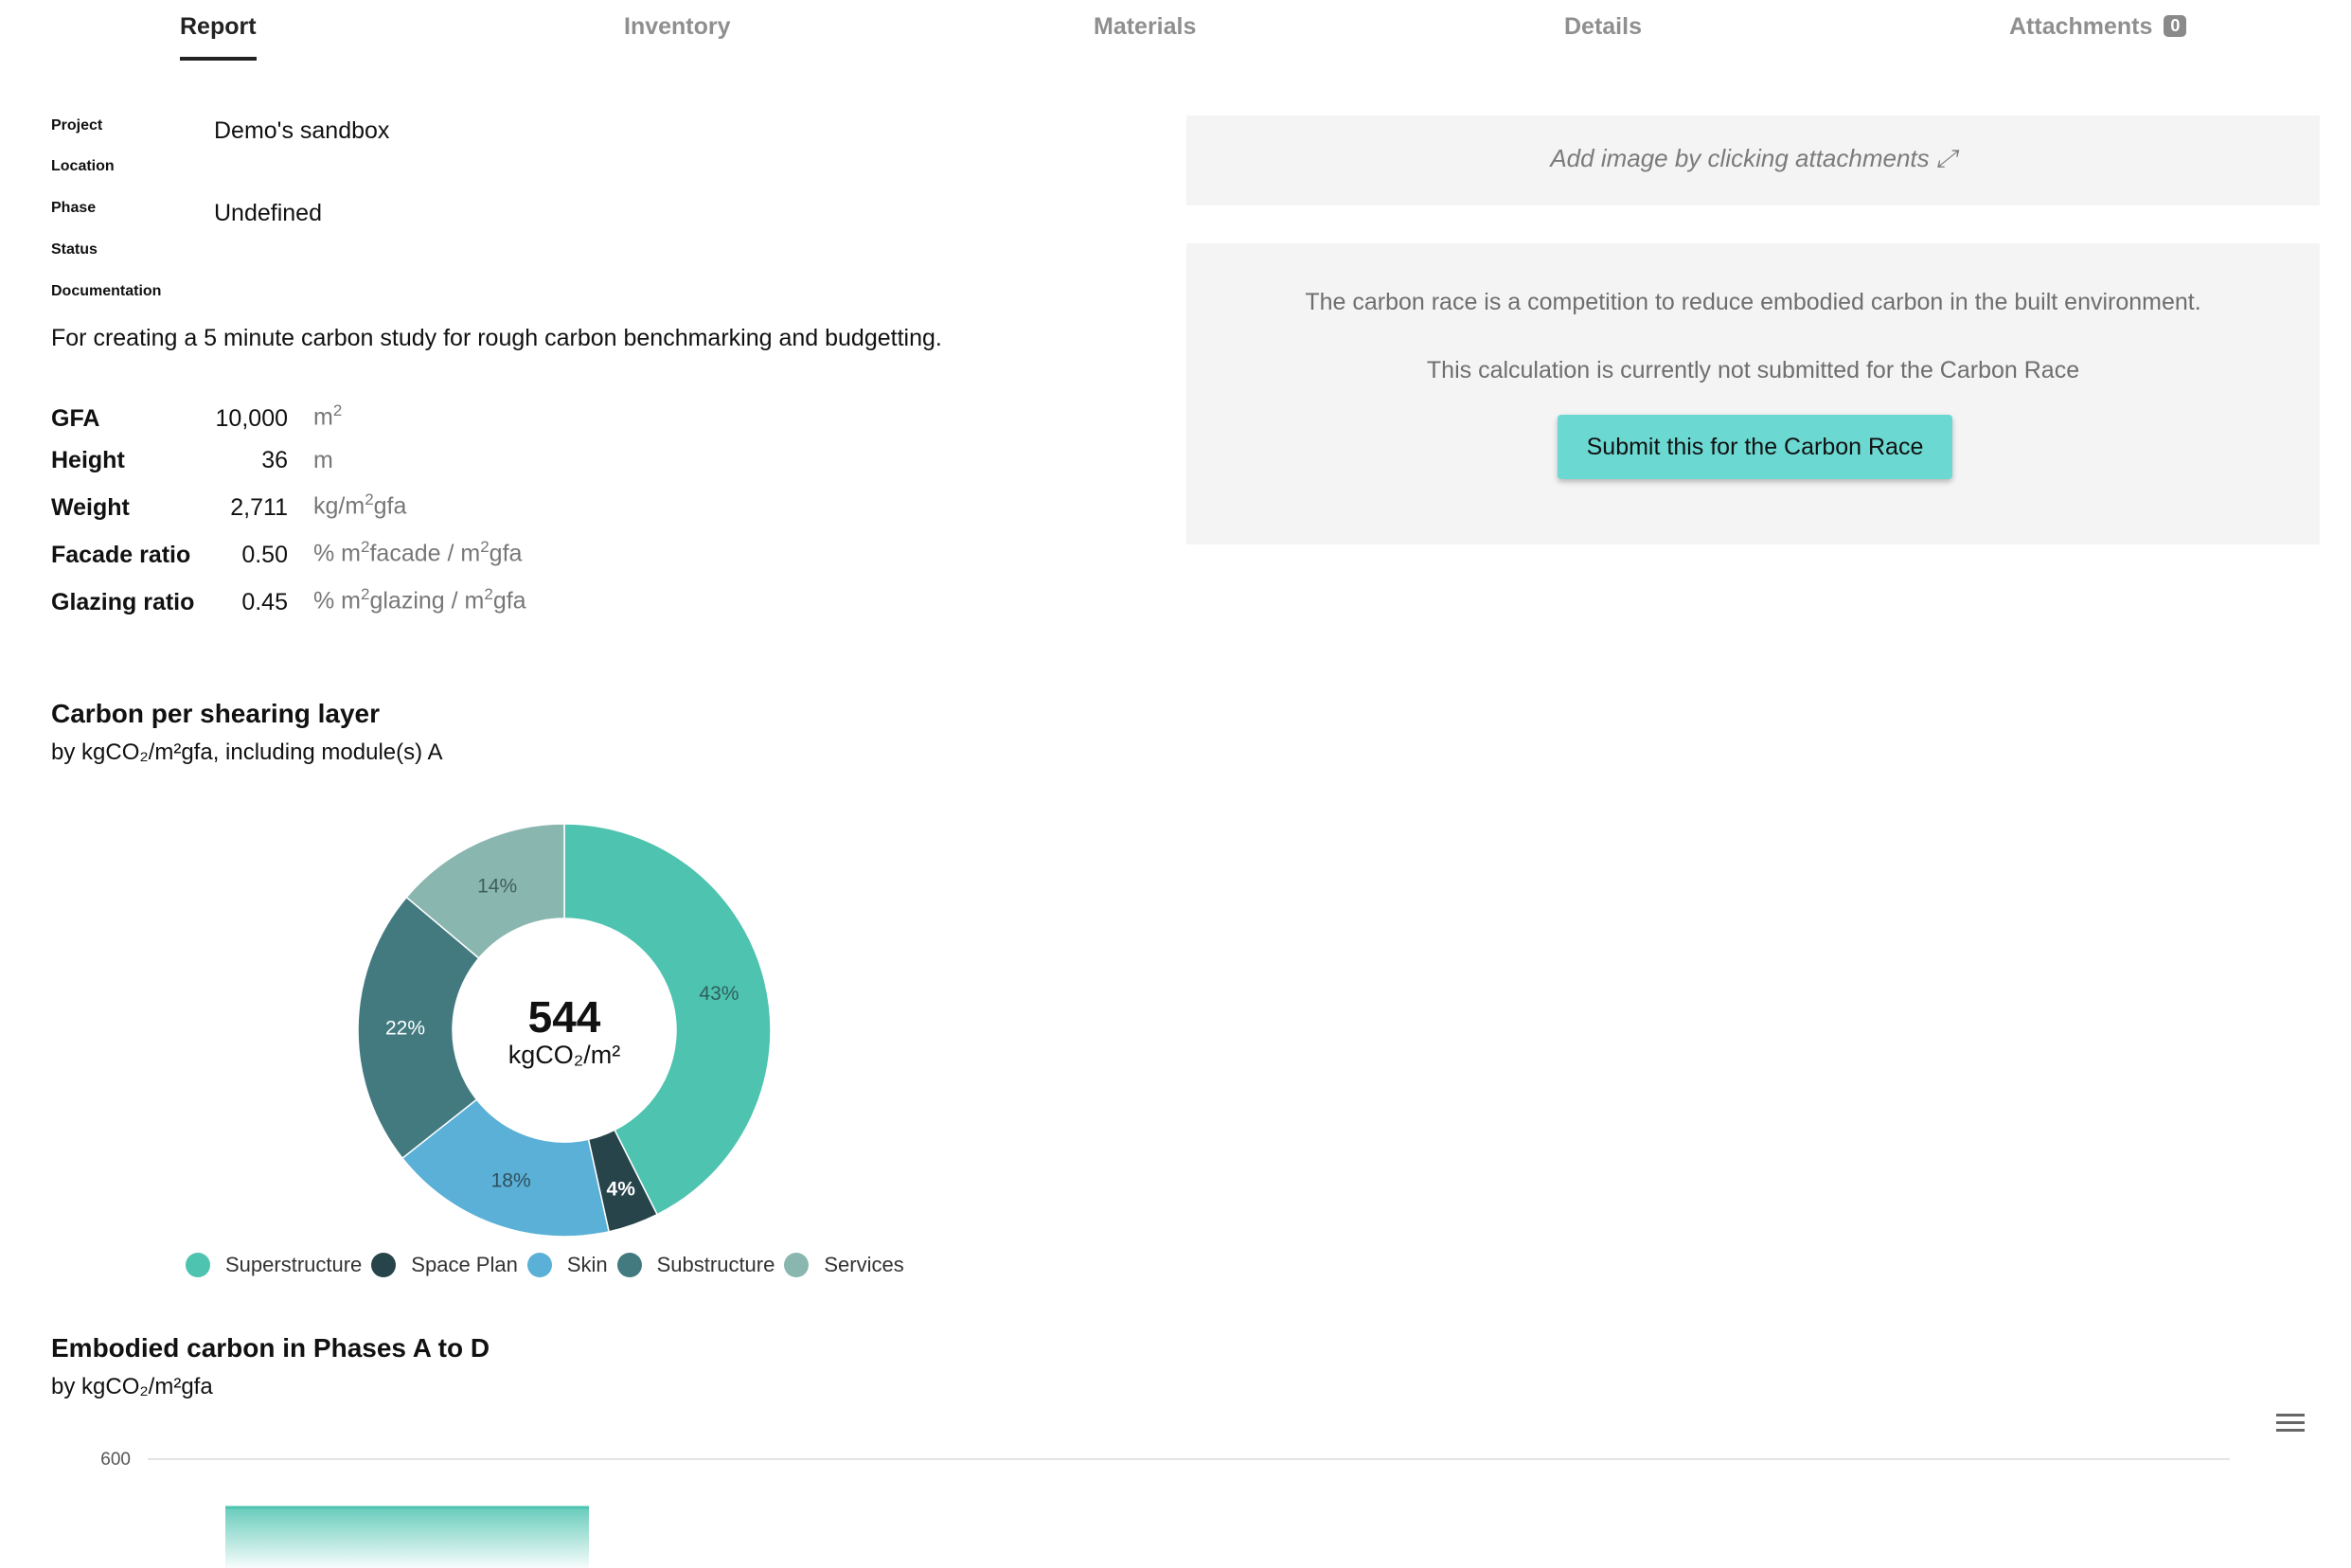 The width and height of the screenshot is (2351, 1568). Describe the element at coordinates (407, 1537) in the screenshot. I see `bar` at that location.